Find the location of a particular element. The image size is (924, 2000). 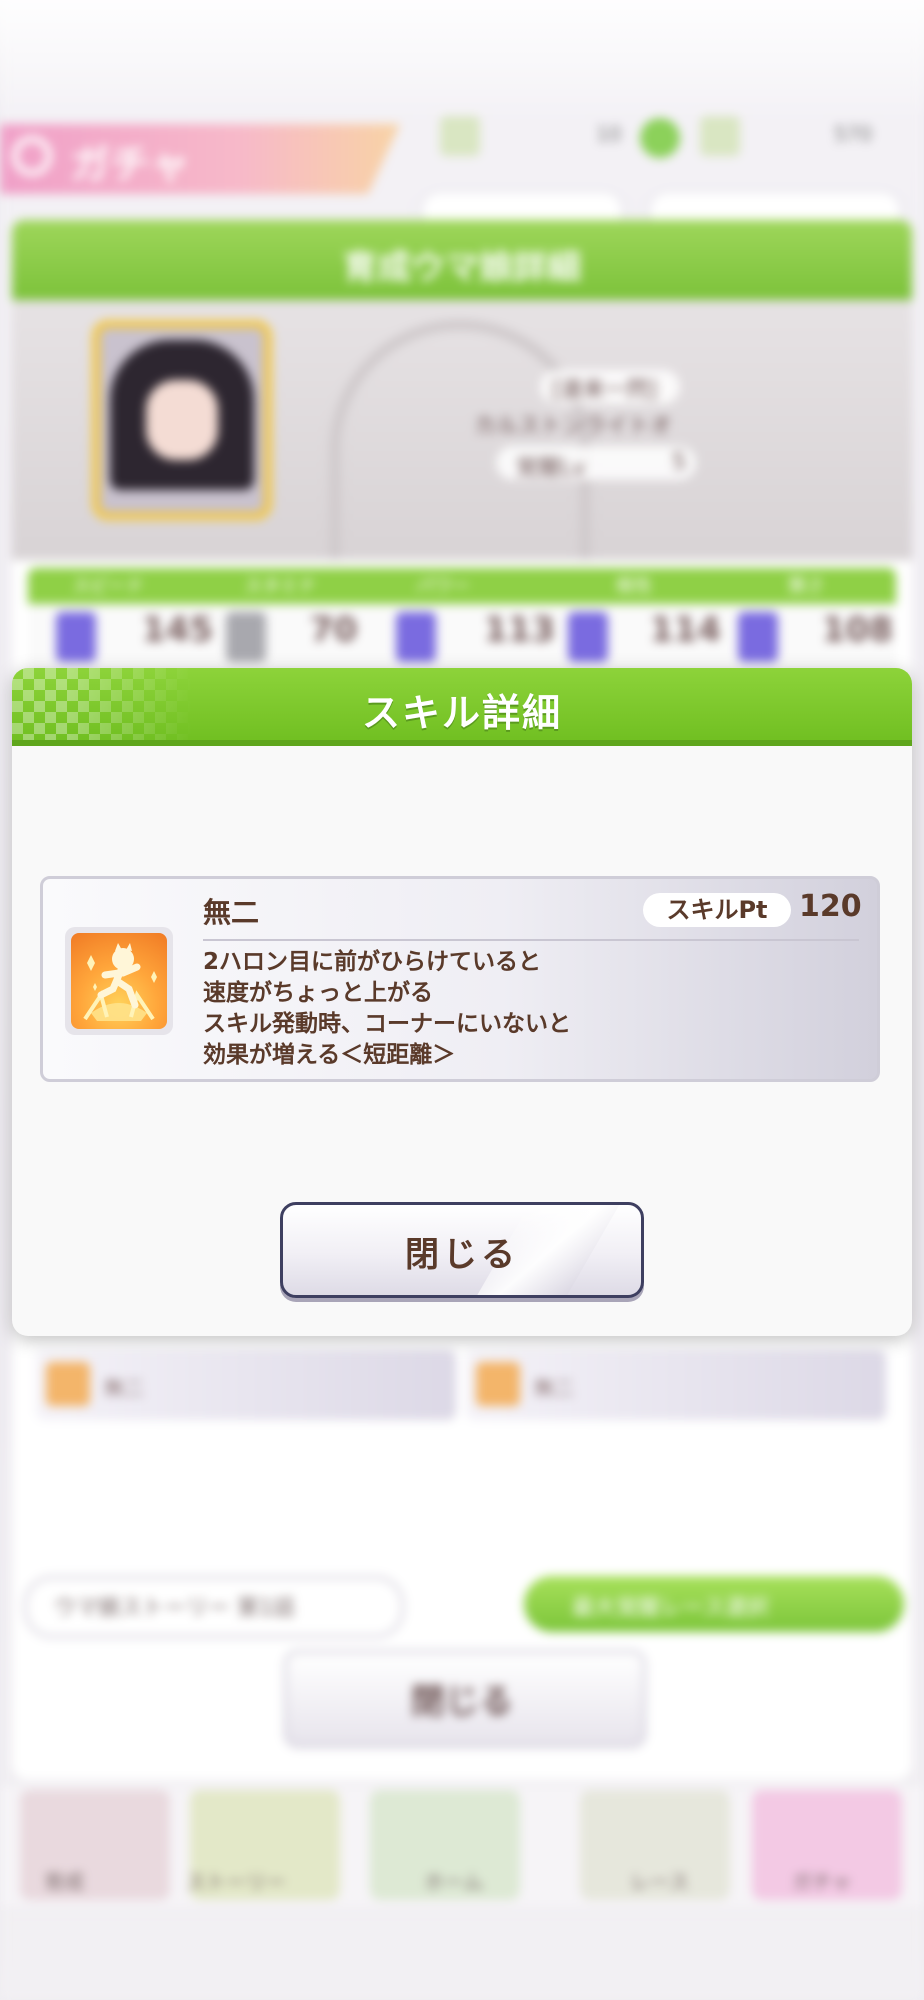

skill-description-line: スキル発動時、コーナーにいないと is located at coordinates (387, 1024).